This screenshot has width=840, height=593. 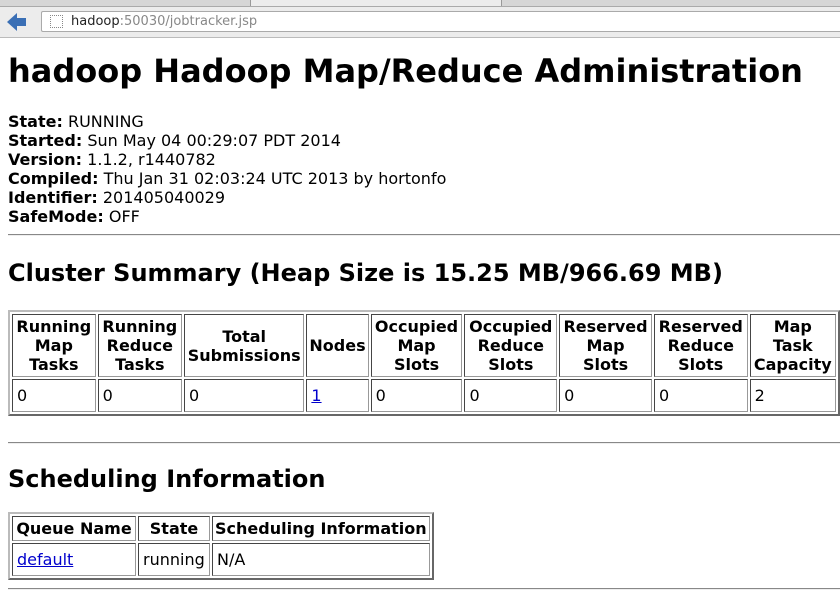 What do you see at coordinates (56, 21) in the screenshot?
I see `page-icon` at bounding box center [56, 21].